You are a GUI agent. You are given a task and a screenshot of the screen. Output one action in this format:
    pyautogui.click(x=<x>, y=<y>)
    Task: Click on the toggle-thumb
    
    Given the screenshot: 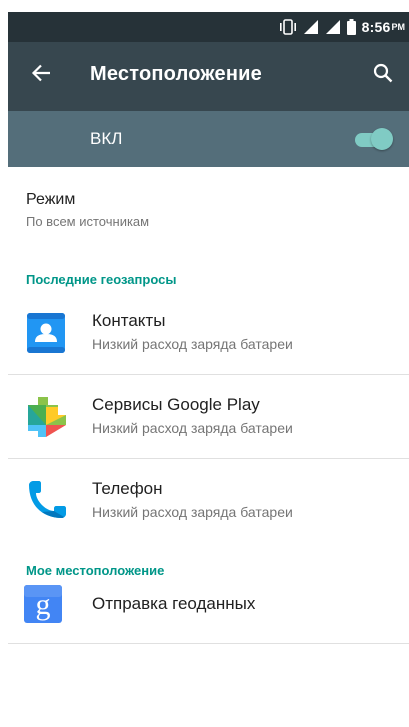 What is the action you would take?
    pyautogui.click(x=382, y=139)
    